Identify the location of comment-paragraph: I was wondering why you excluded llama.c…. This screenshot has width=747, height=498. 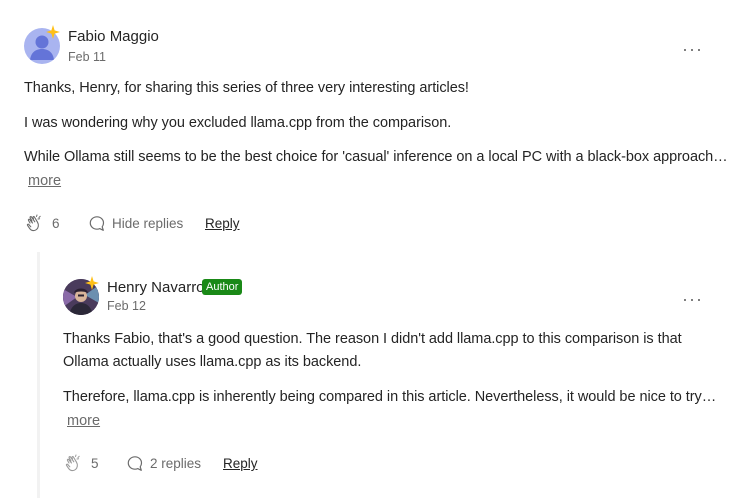
(238, 123).